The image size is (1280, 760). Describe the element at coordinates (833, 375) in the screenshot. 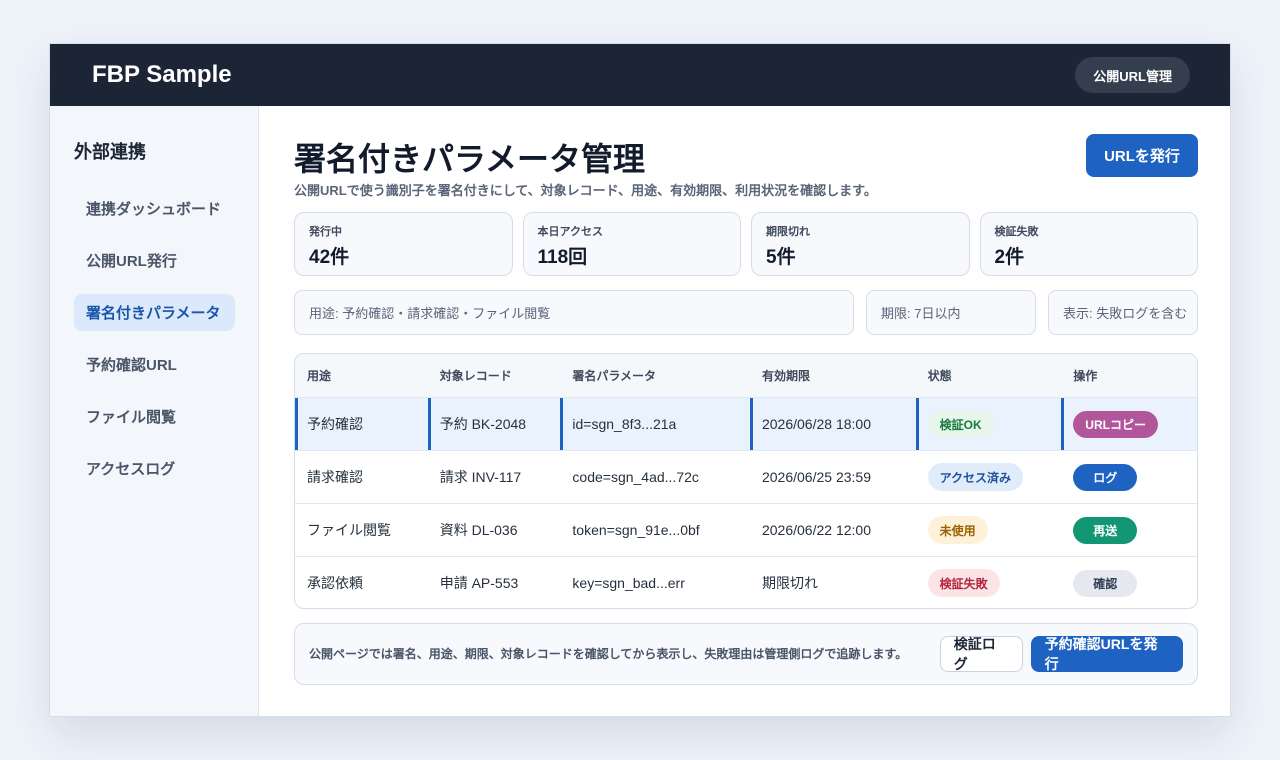

I see `column-header-expires: 有効期限` at that location.